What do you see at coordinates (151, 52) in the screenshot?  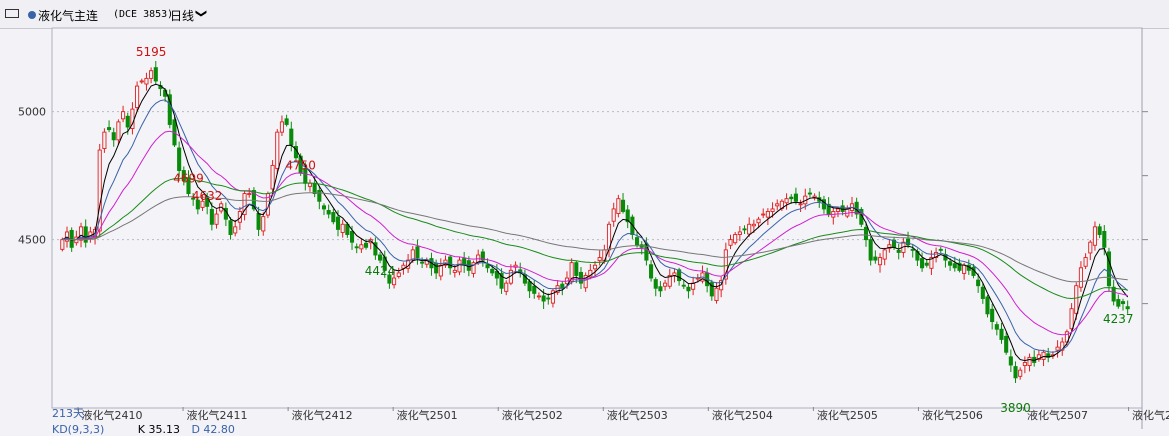 I see `extreme-label: 5195` at bounding box center [151, 52].